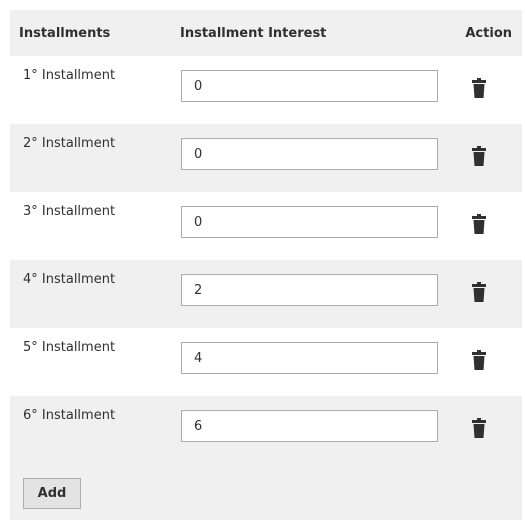 The image size is (525, 520). I want to click on installment-interest-input: 6, so click(309, 426).